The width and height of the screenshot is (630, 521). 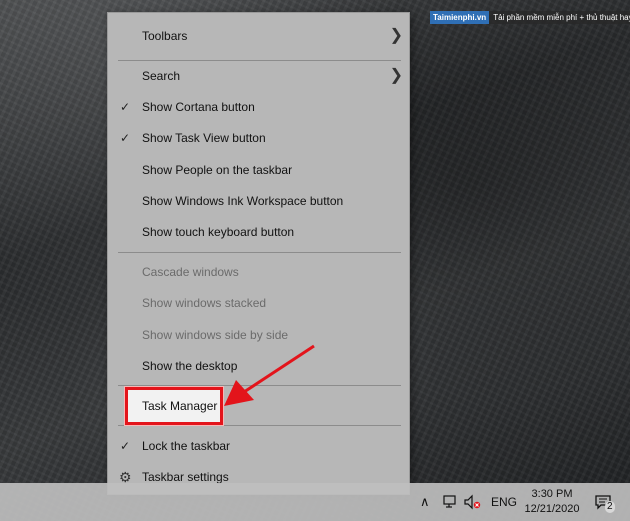 What do you see at coordinates (460, 17) in the screenshot?
I see `watermark-brand: Taimienphi.vn` at bounding box center [460, 17].